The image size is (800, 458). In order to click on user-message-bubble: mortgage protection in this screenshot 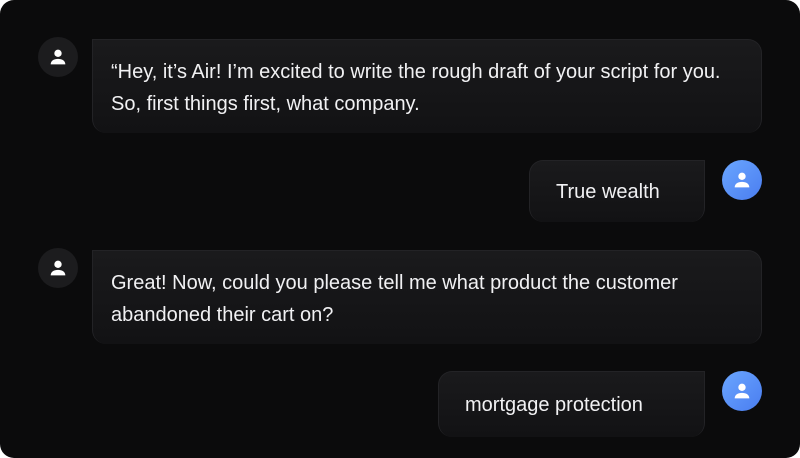, I will do `click(571, 404)`.